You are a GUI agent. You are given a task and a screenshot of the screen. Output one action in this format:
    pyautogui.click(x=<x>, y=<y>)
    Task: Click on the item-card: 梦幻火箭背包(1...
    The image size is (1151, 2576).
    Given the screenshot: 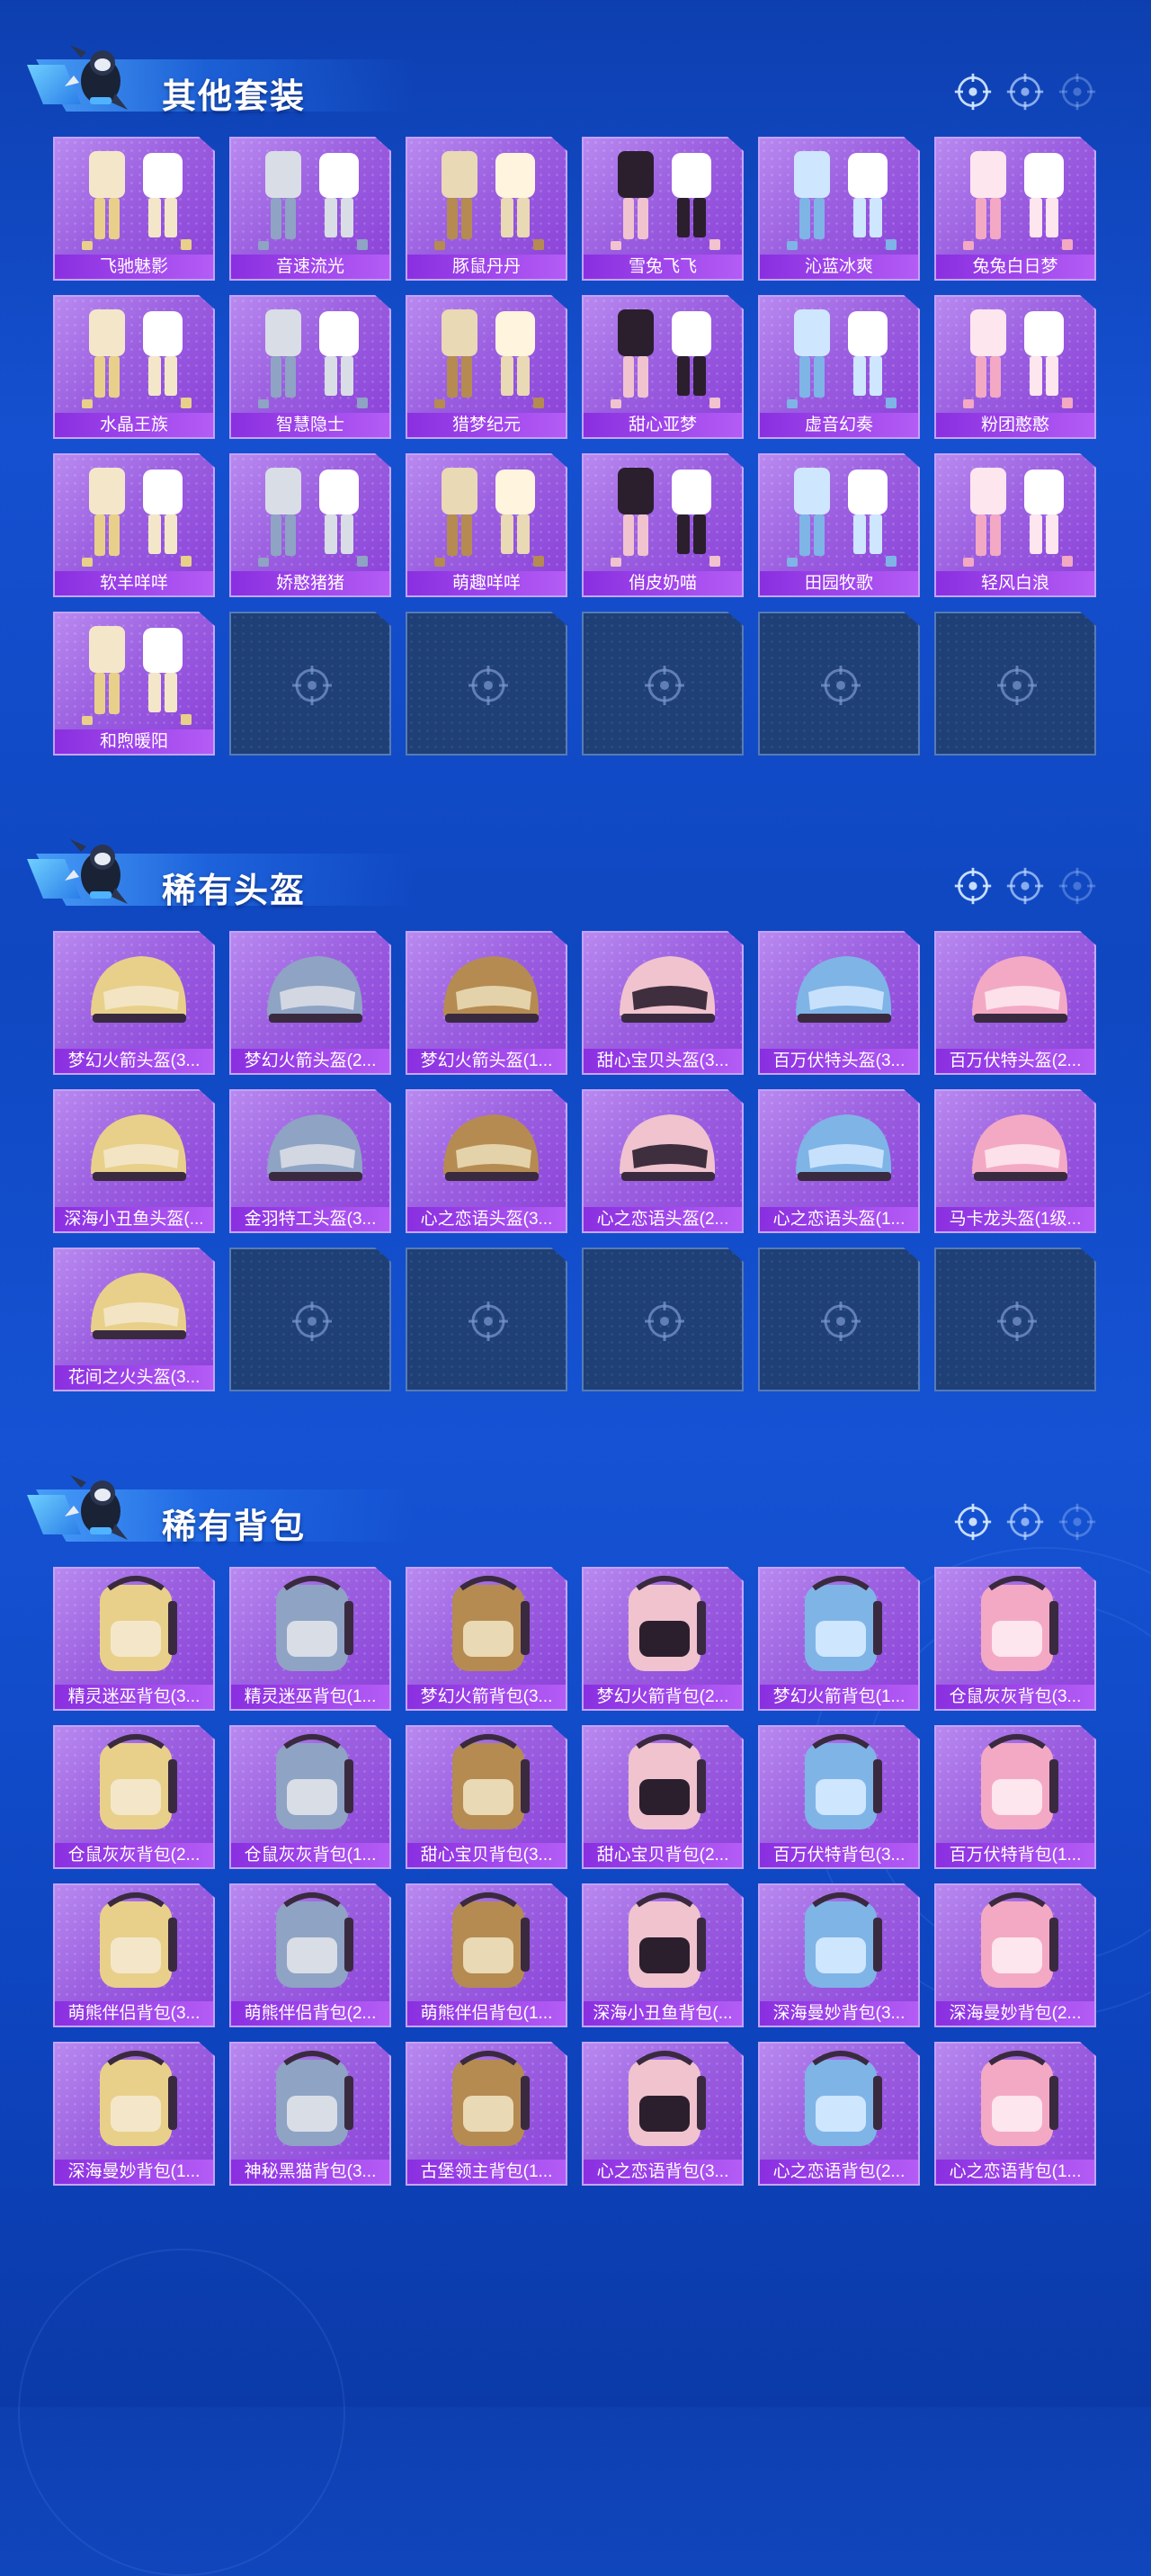 What is the action you would take?
    pyautogui.click(x=839, y=1639)
    